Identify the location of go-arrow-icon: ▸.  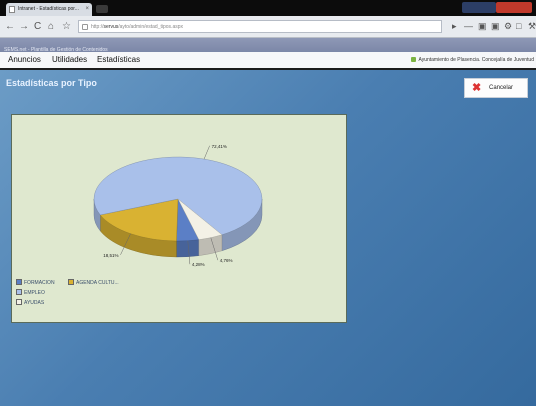
(454, 26).